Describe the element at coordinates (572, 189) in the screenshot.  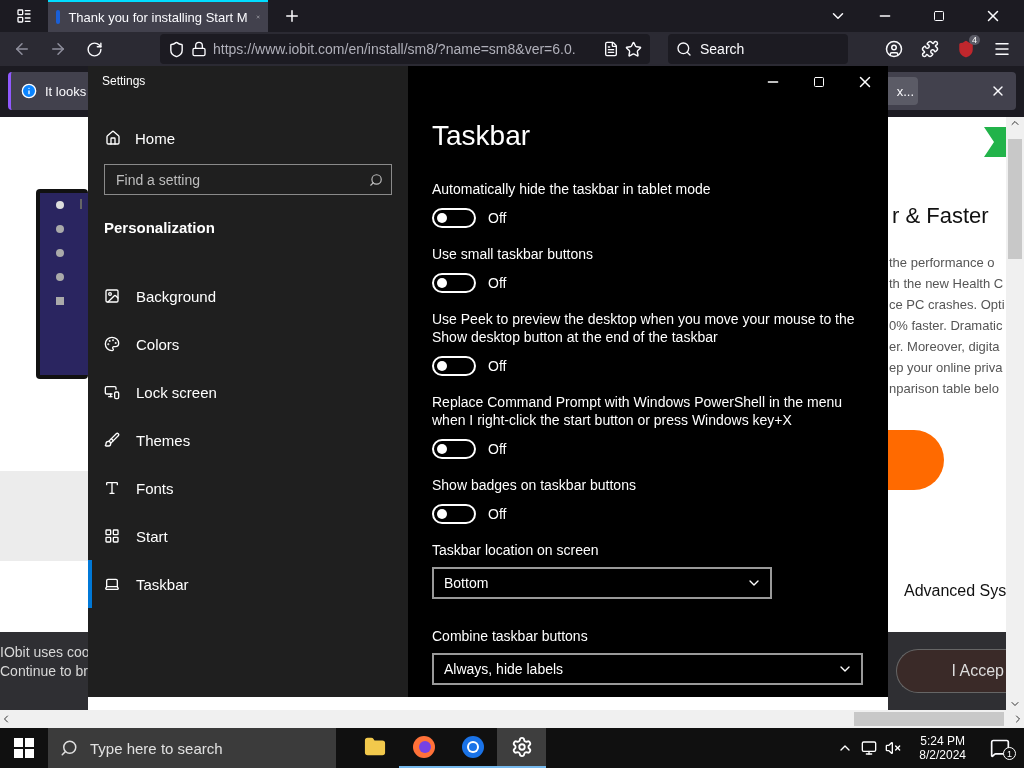
I see `setting-label: Automatically hide the taskbar in tablet mode` at that location.